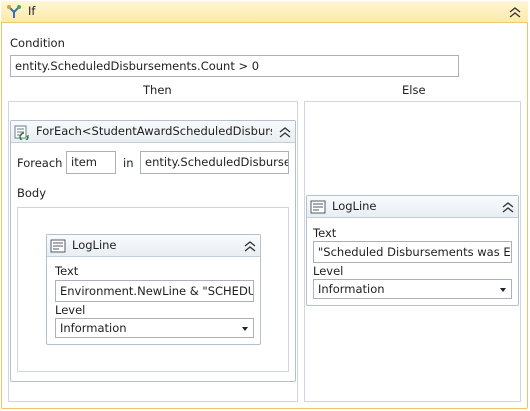 The image size is (530, 411). Describe the element at coordinates (32, 11) in the screenshot. I see `if-title: If` at that location.